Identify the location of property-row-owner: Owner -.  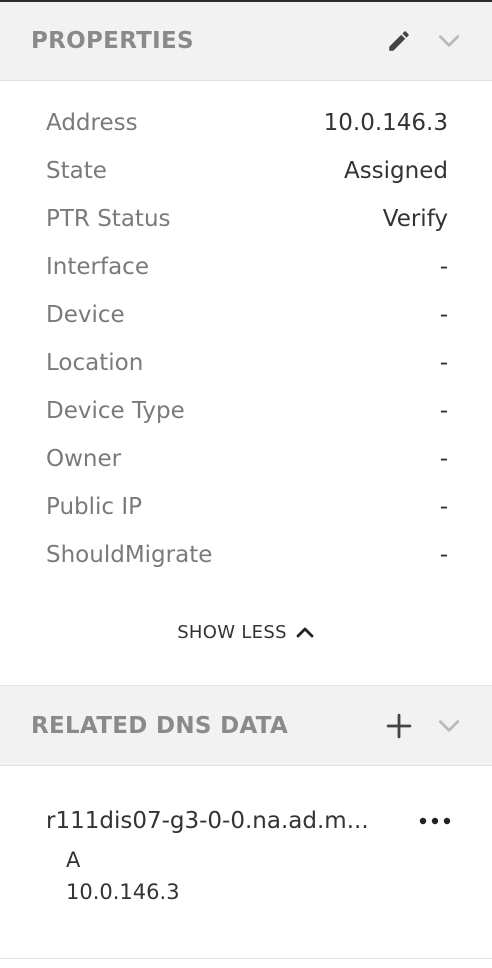
(247, 459).